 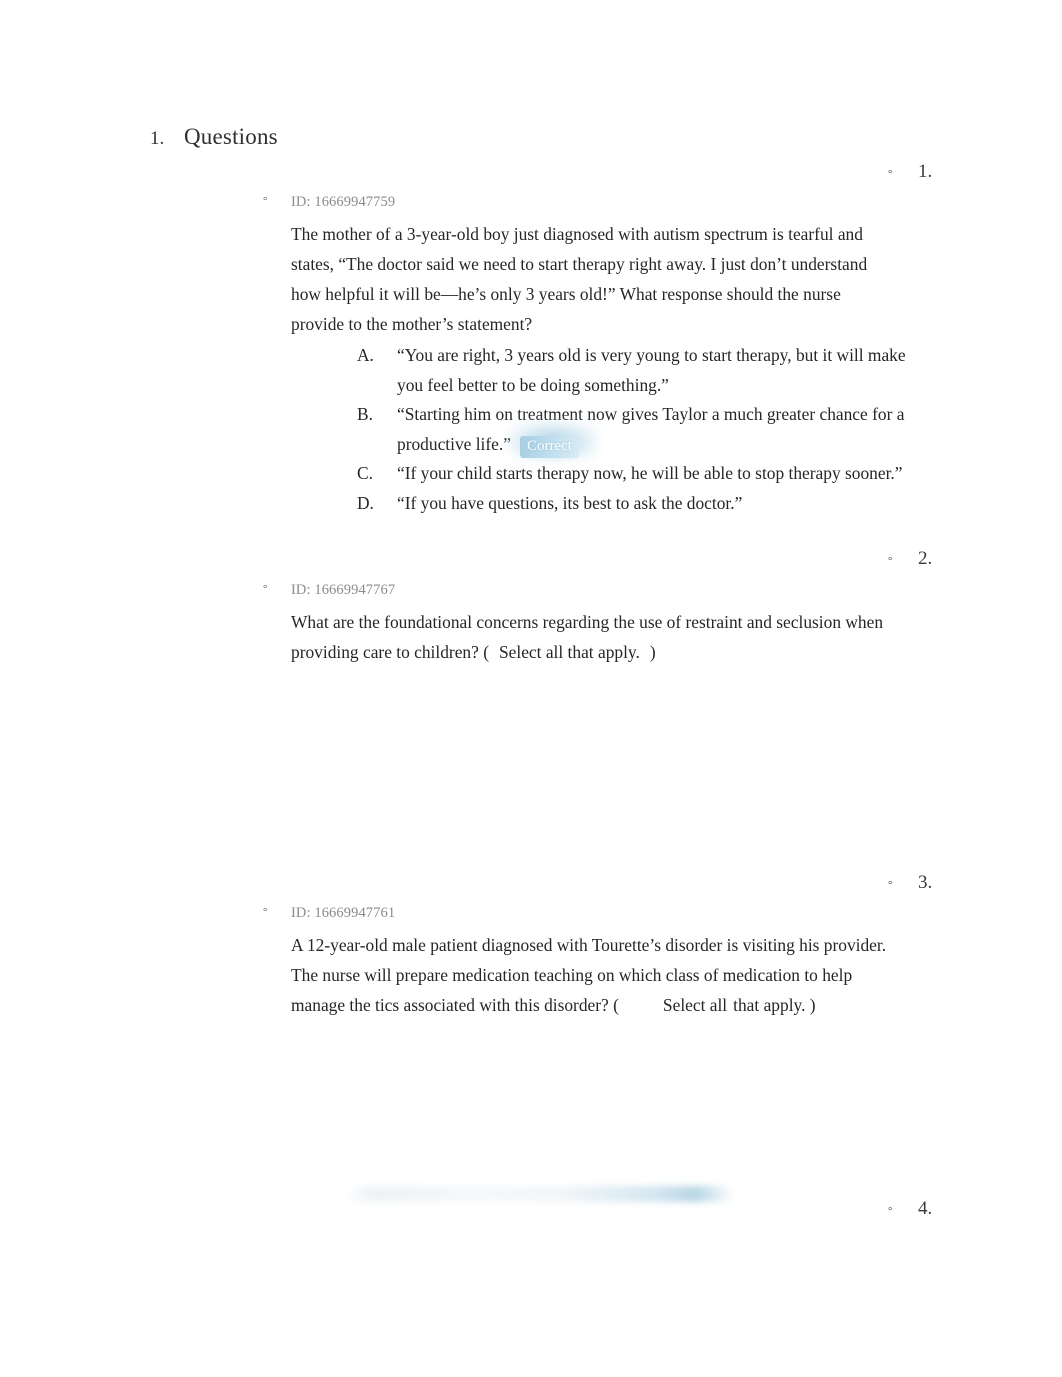 I want to click on right-list-number: 1., so click(x=925, y=171).